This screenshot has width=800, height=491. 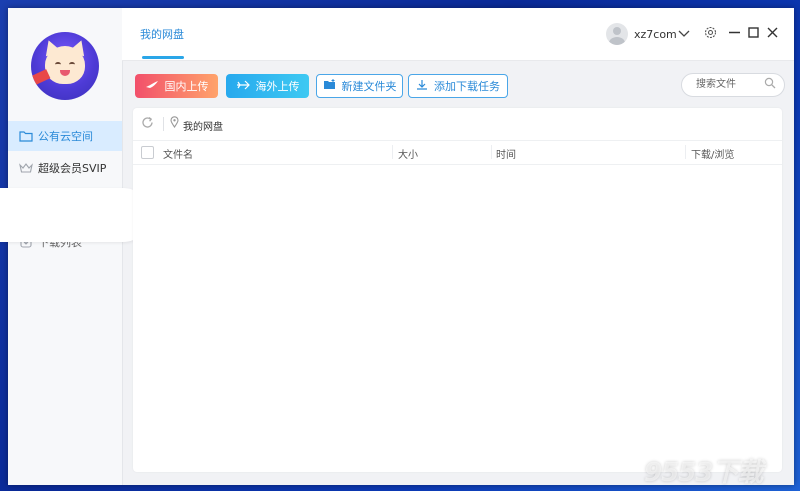 I want to click on select-all-checkbox, so click(x=147, y=152).